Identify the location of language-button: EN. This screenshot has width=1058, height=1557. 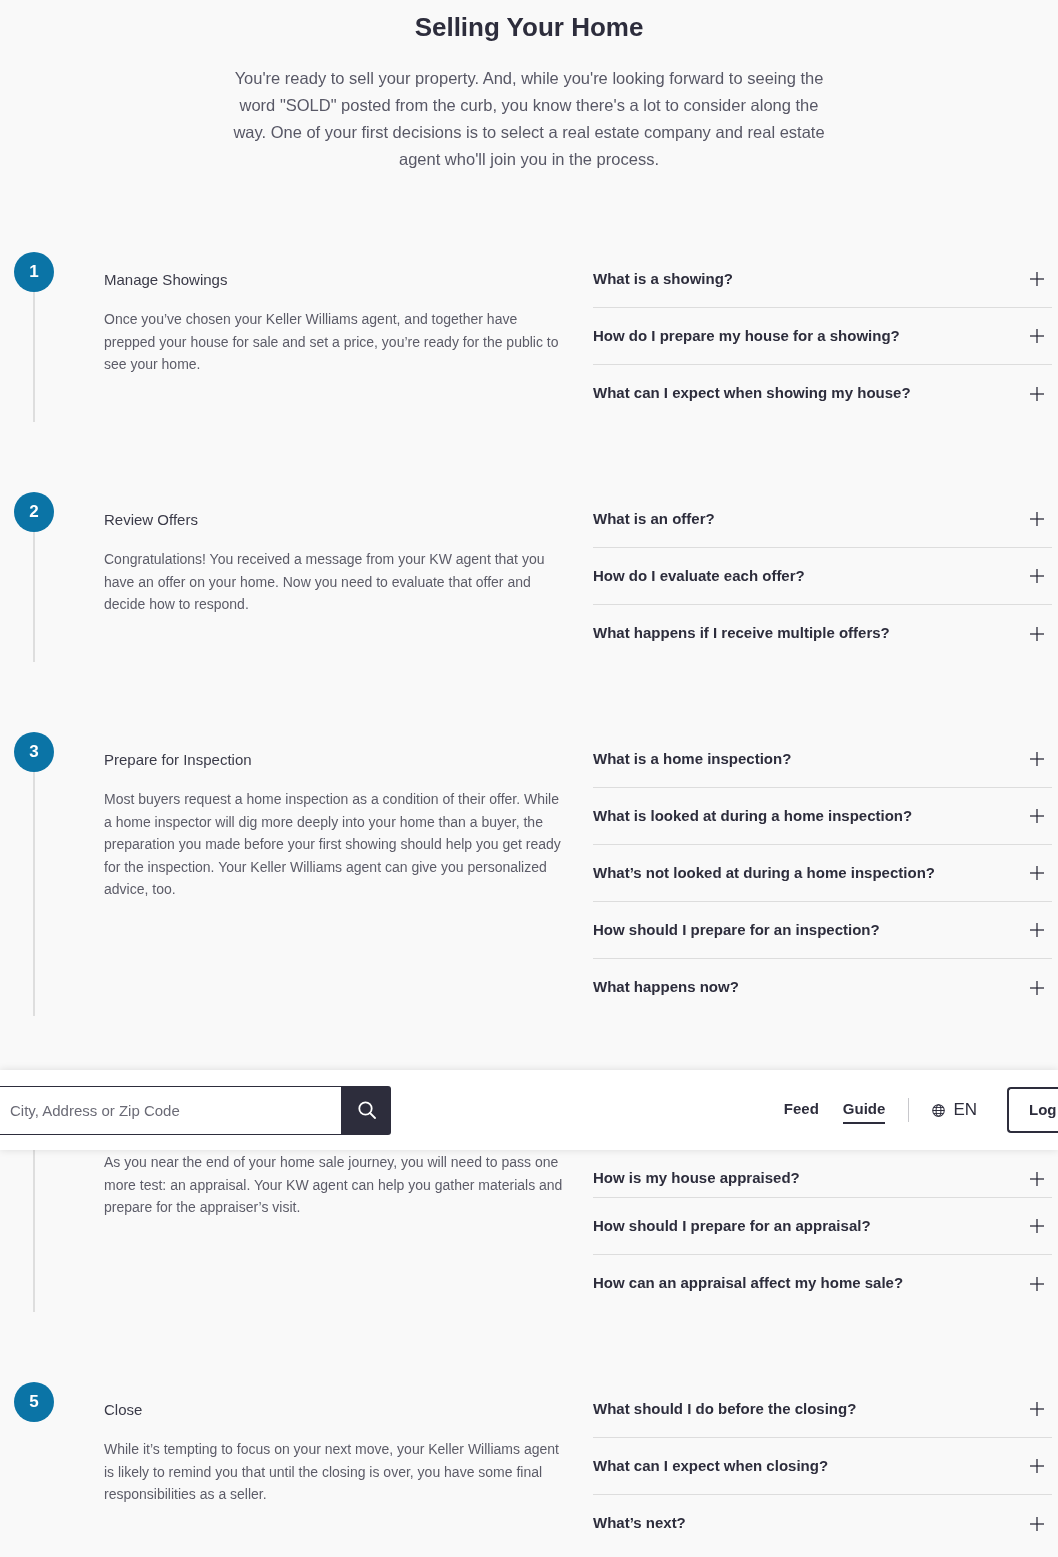
(954, 1110).